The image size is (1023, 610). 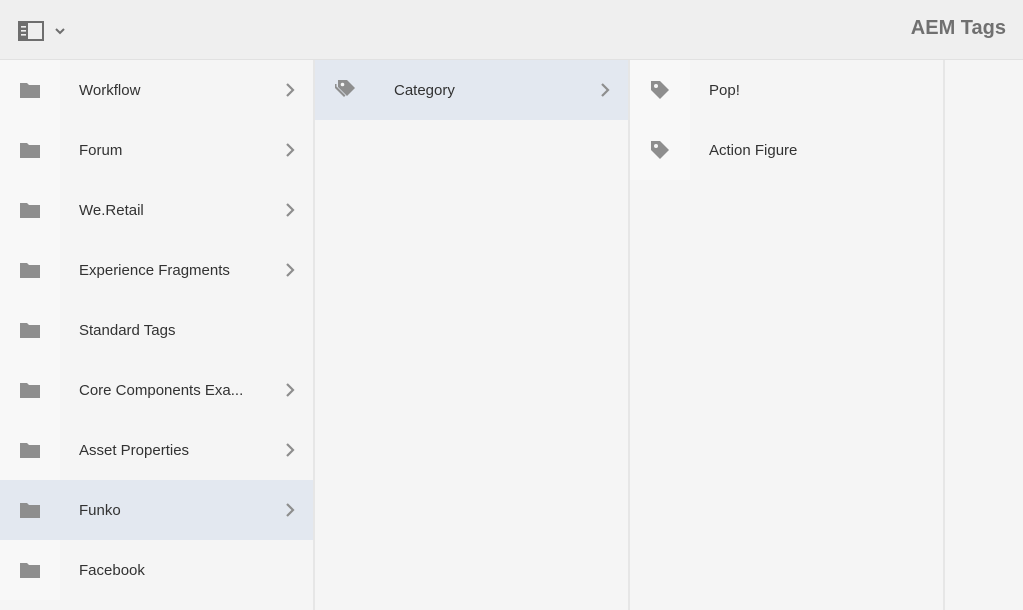 I want to click on column-item-label: Facebook, so click(x=112, y=570).